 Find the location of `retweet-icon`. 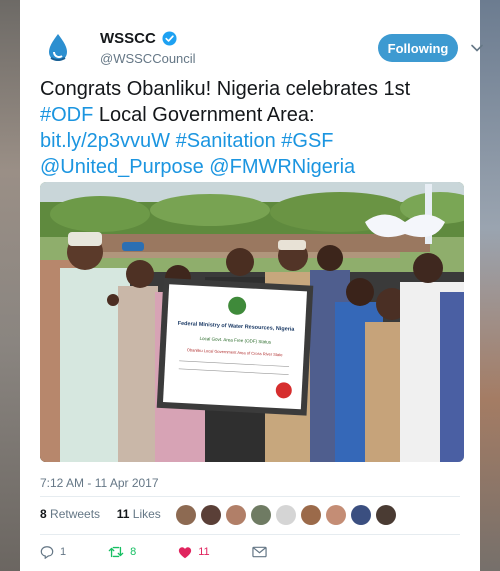

retweet-icon is located at coordinates (116, 552).